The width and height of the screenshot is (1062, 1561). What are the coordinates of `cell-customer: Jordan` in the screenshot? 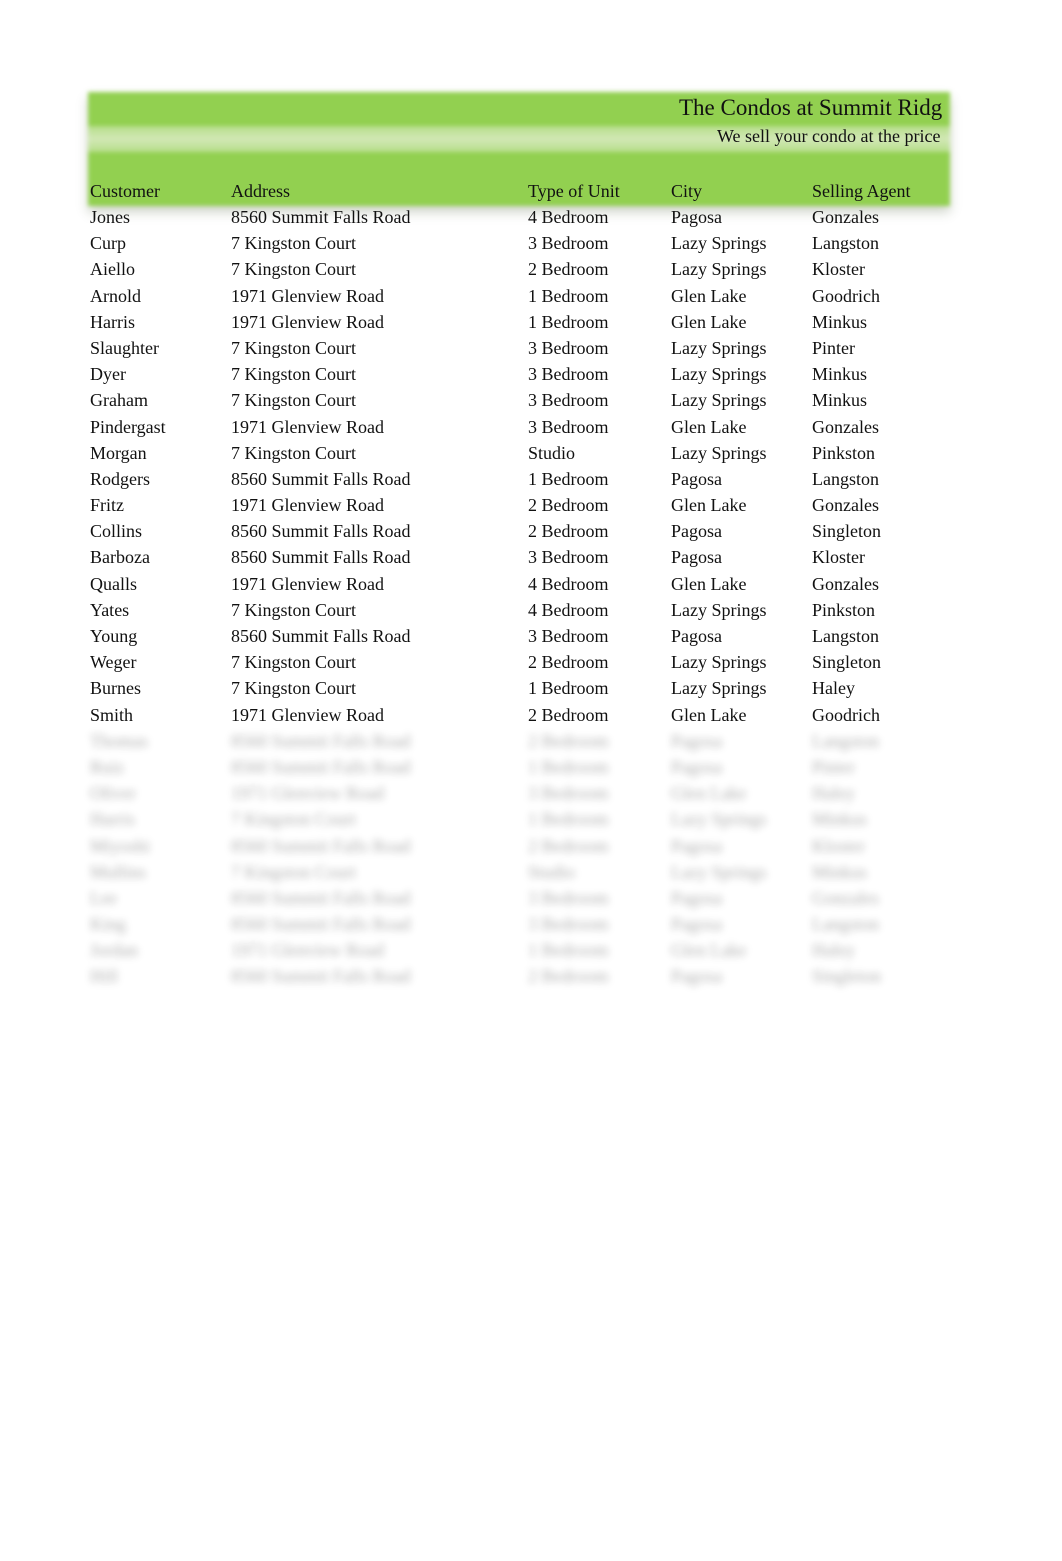 It's located at (114, 950).